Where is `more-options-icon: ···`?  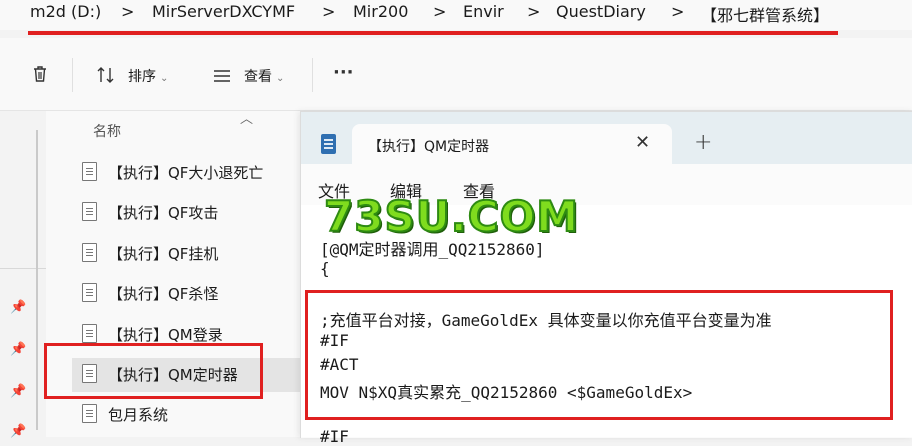 more-options-icon: ··· is located at coordinates (343, 72).